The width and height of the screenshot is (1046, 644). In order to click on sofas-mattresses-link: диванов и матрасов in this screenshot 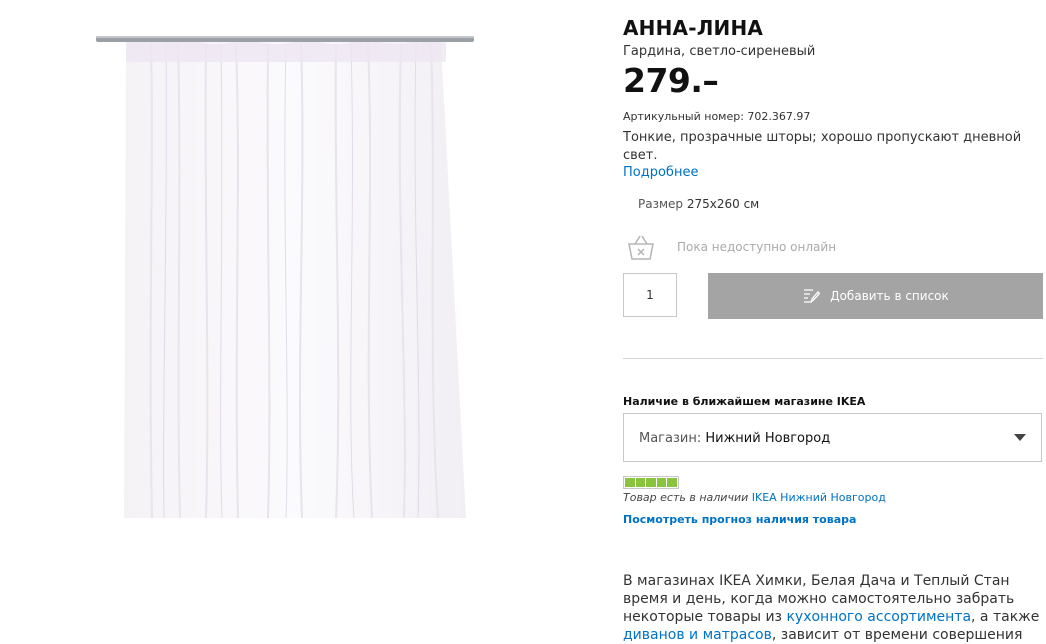, I will do `click(697, 635)`.